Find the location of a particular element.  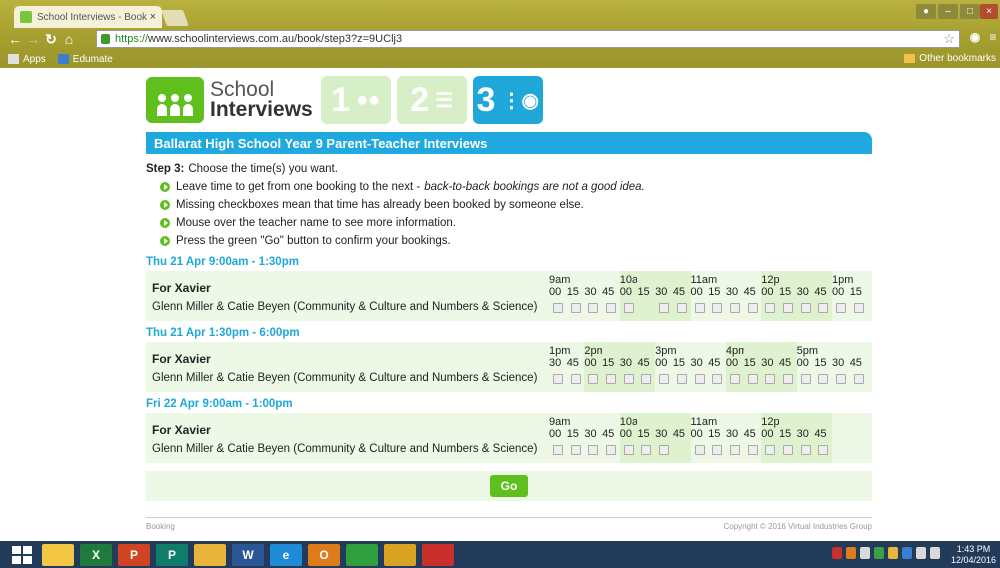

word-icon: W is located at coordinates (248, 554).